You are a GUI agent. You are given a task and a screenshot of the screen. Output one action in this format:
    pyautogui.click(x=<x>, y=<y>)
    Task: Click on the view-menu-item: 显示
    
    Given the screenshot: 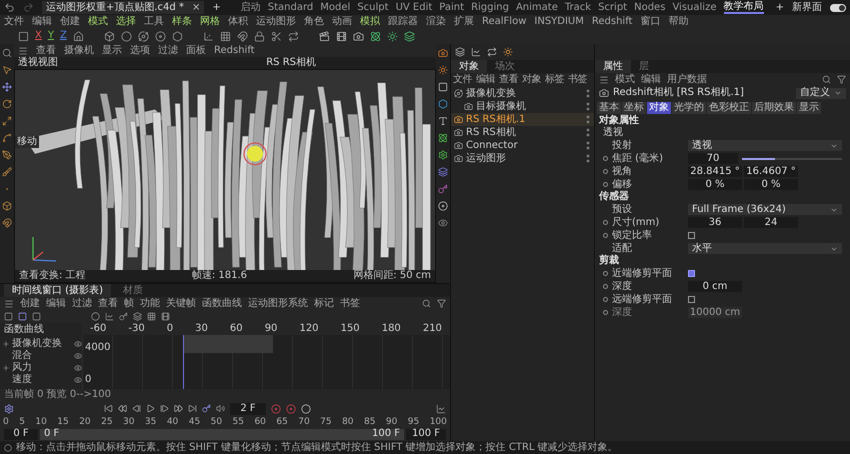 What is the action you would take?
    pyautogui.click(x=112, y=51)
    